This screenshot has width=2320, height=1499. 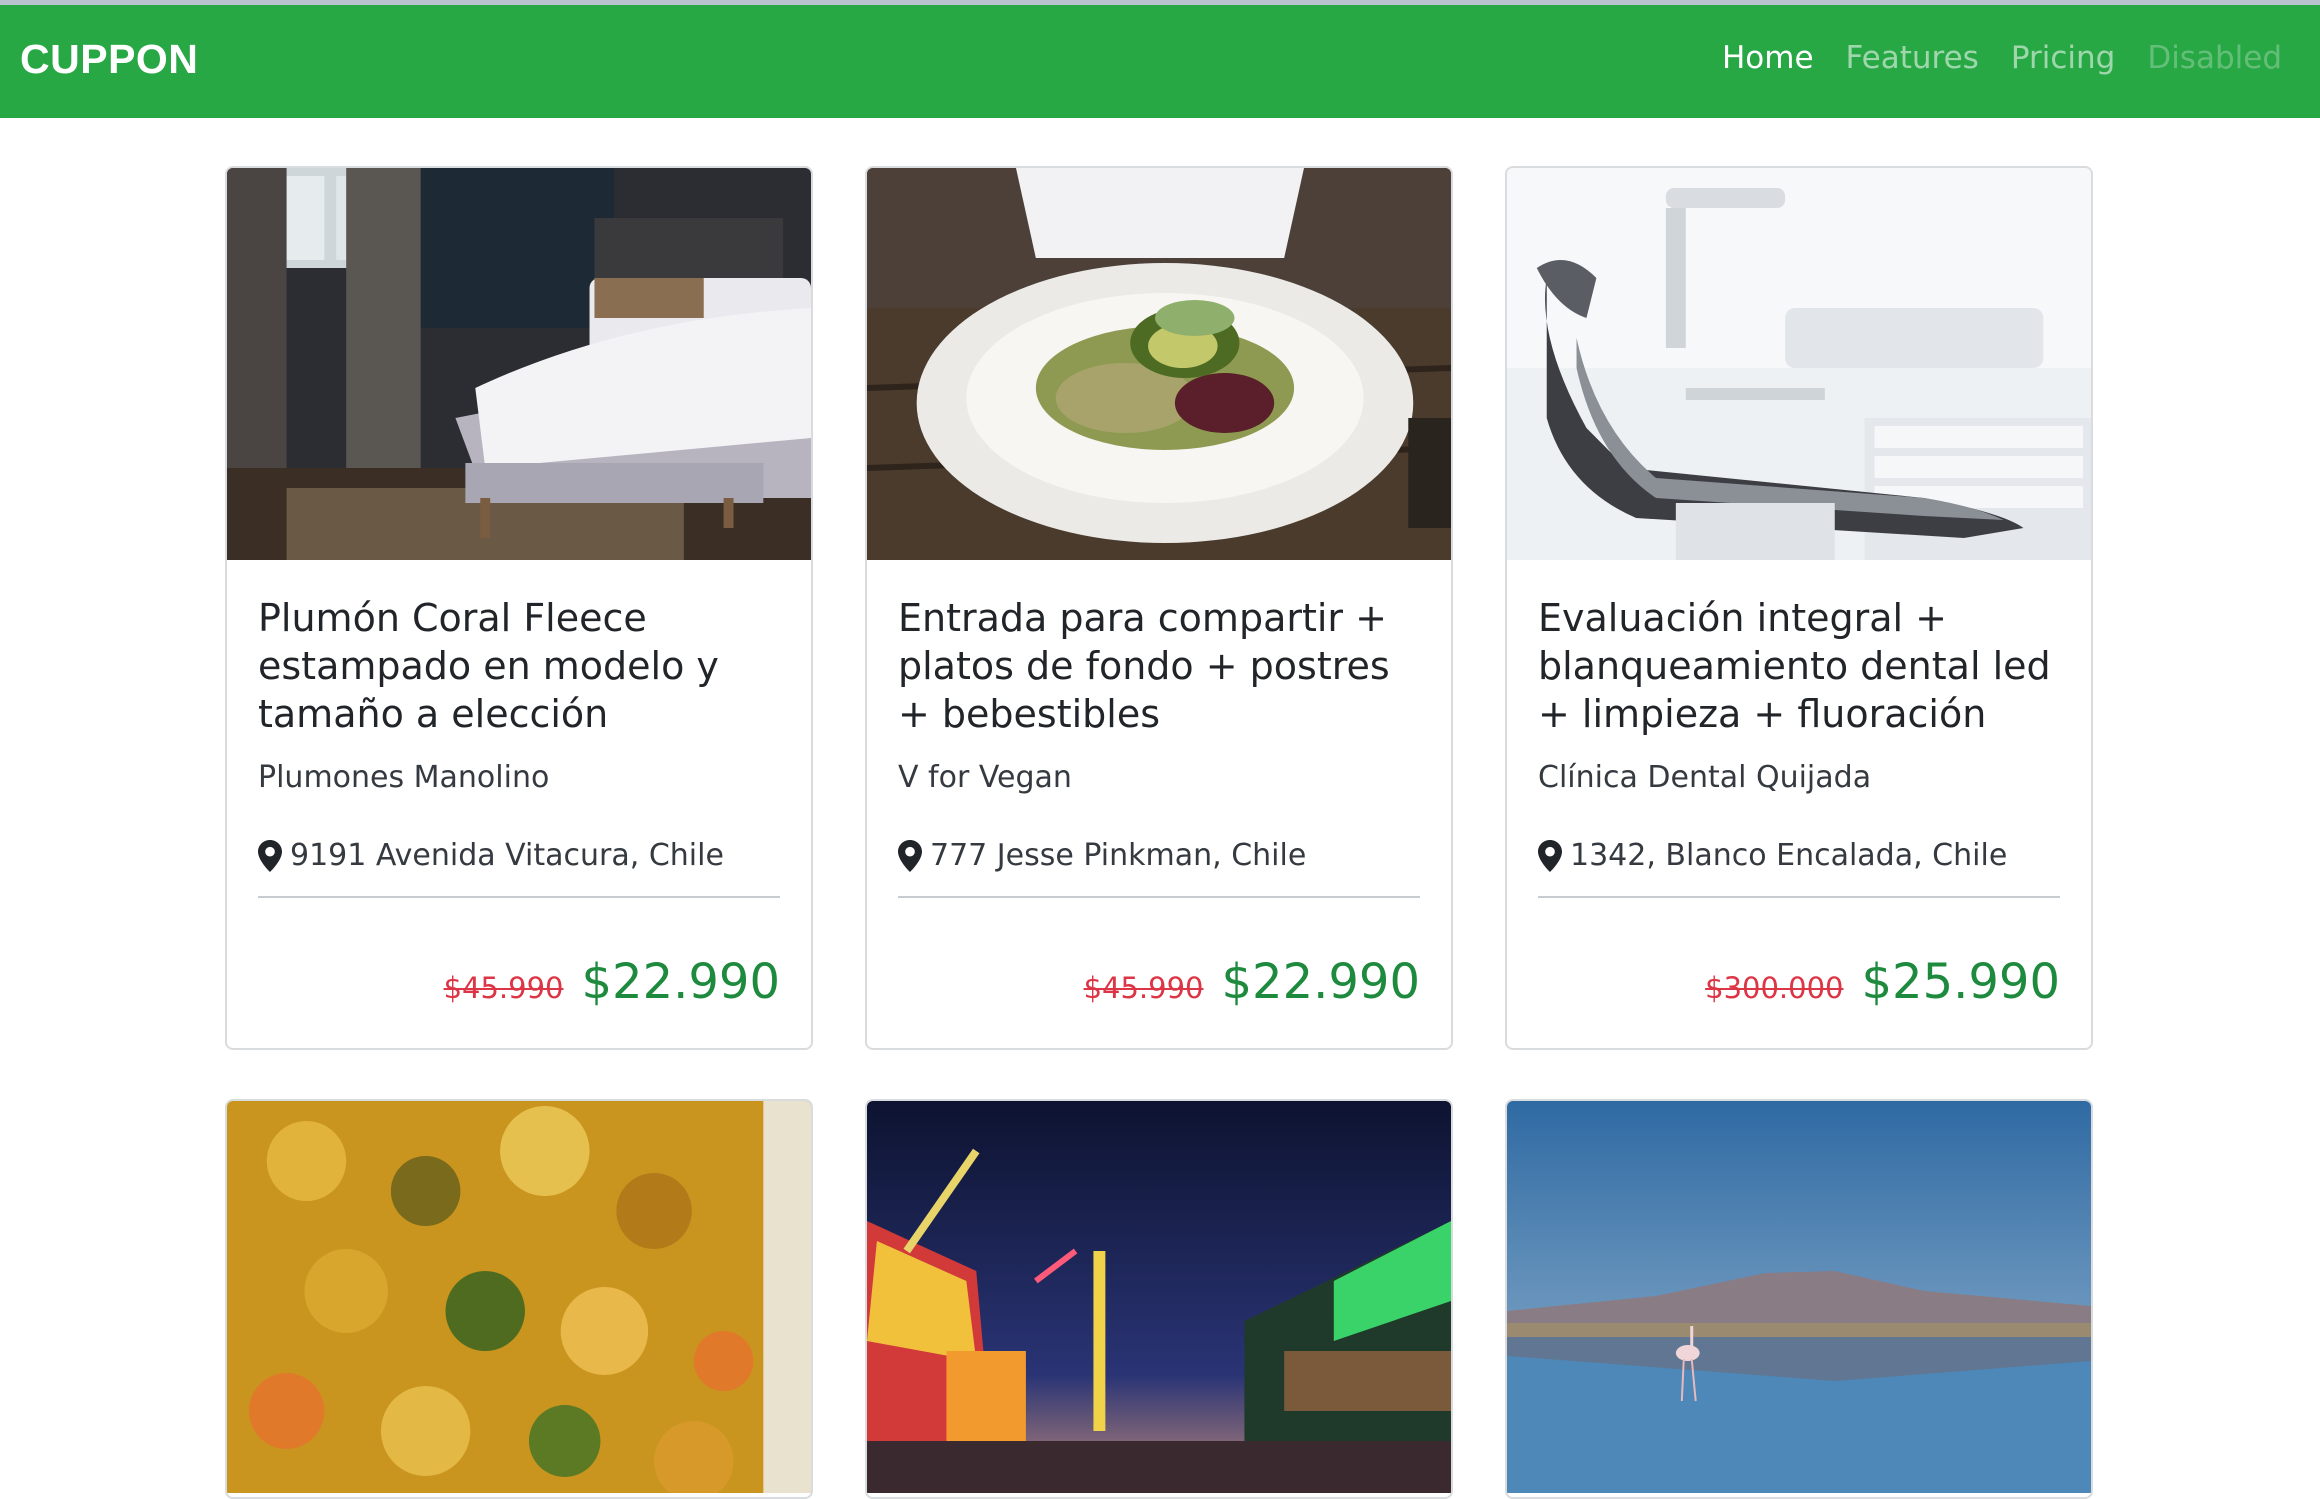 I want to click on location-text: 777 Jesse Pinkman, Chile, so click(x=1118, y=855).